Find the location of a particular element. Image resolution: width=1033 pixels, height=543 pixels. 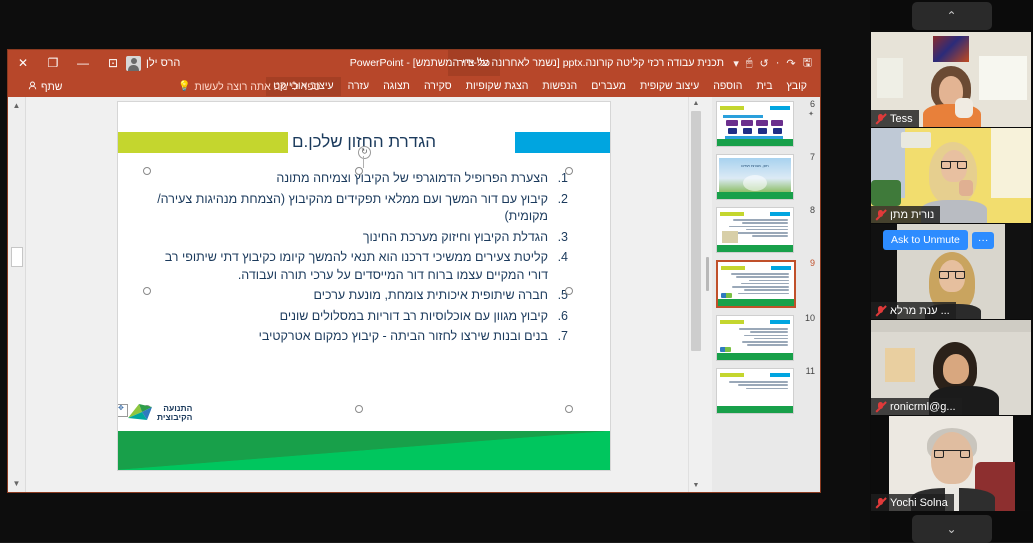

tab-slideshow: הצגת שקופיות is located at coordinates (497, 86).